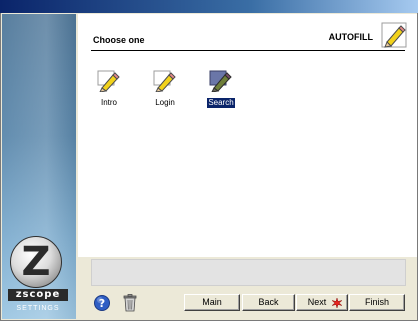 The height and width of the screenshot is (321, 418). I want to click on back-button: Back, so click(268, 302).